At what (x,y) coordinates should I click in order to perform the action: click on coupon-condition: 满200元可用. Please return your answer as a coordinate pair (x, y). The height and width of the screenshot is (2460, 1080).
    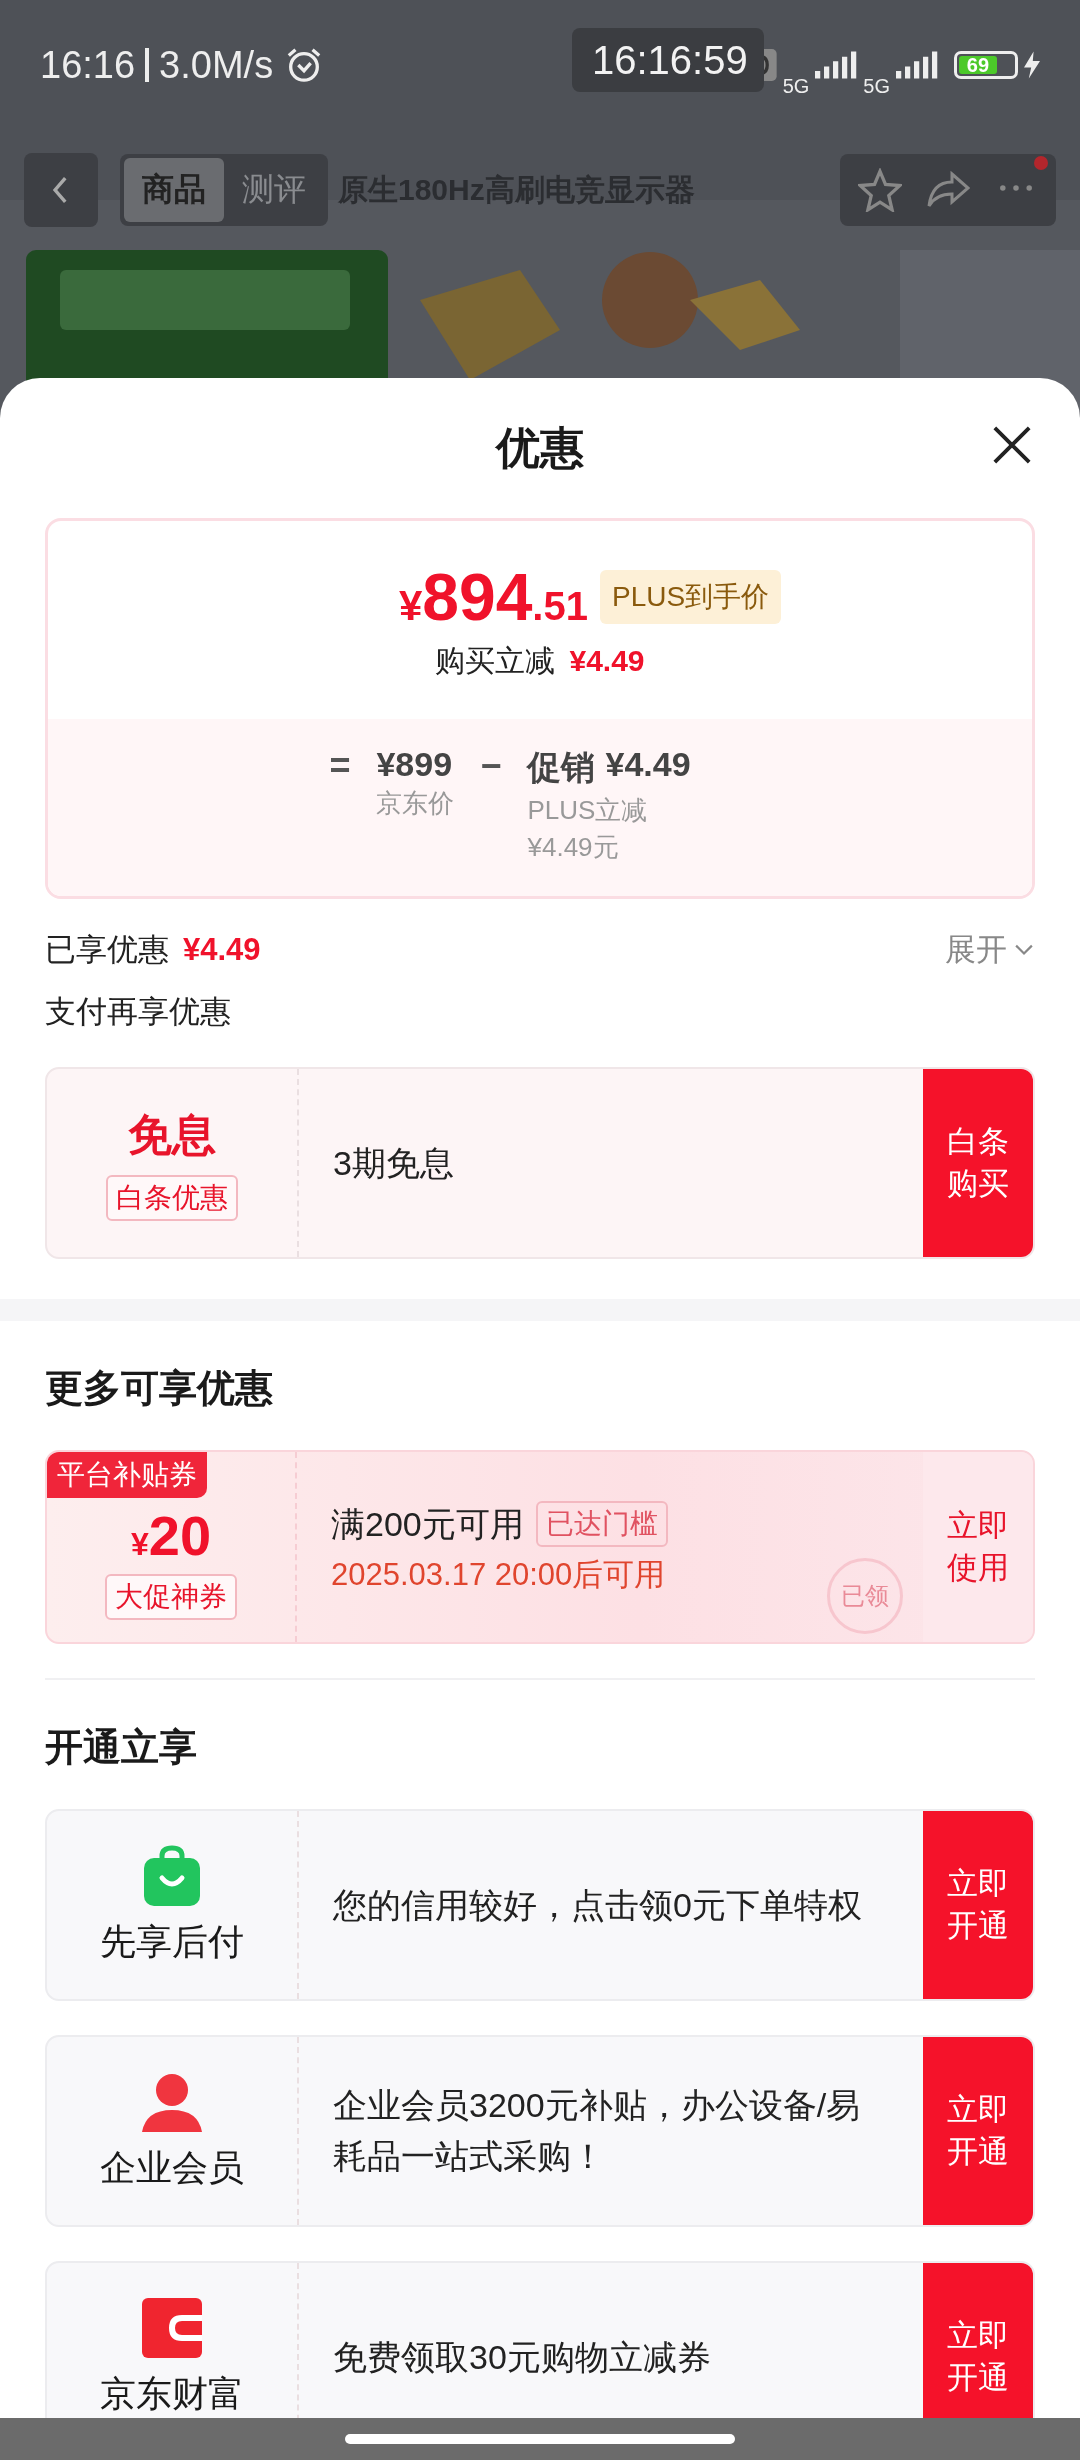
    Looking at the image, I should click on (427, 1524).